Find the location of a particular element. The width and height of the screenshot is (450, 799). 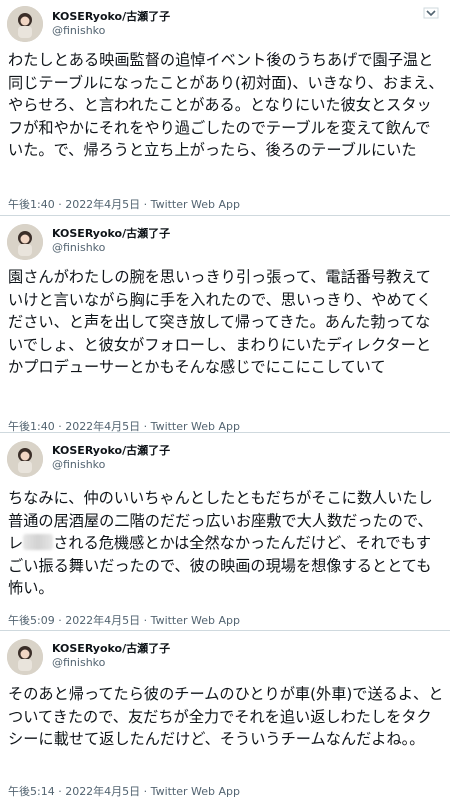

tweet-meta: 午後5:14 · 2022年4月5日 · Twitter Web App is located at coordinates (124, 791).